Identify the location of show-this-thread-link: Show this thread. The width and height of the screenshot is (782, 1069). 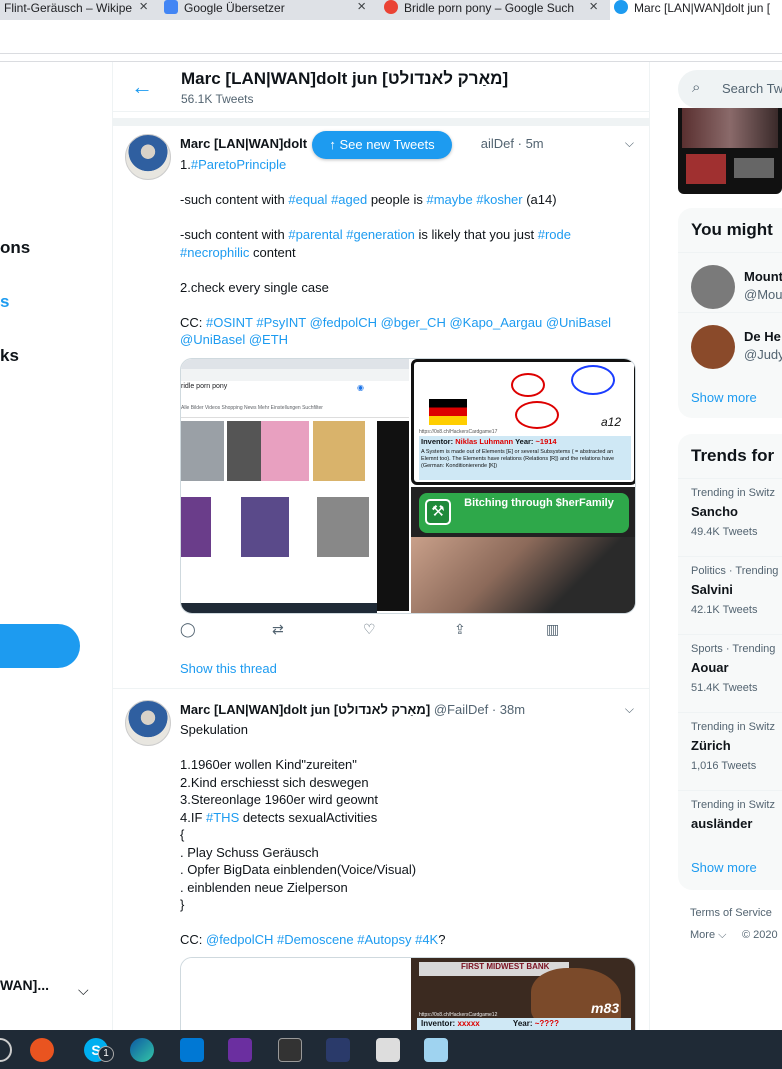
(228, 668).